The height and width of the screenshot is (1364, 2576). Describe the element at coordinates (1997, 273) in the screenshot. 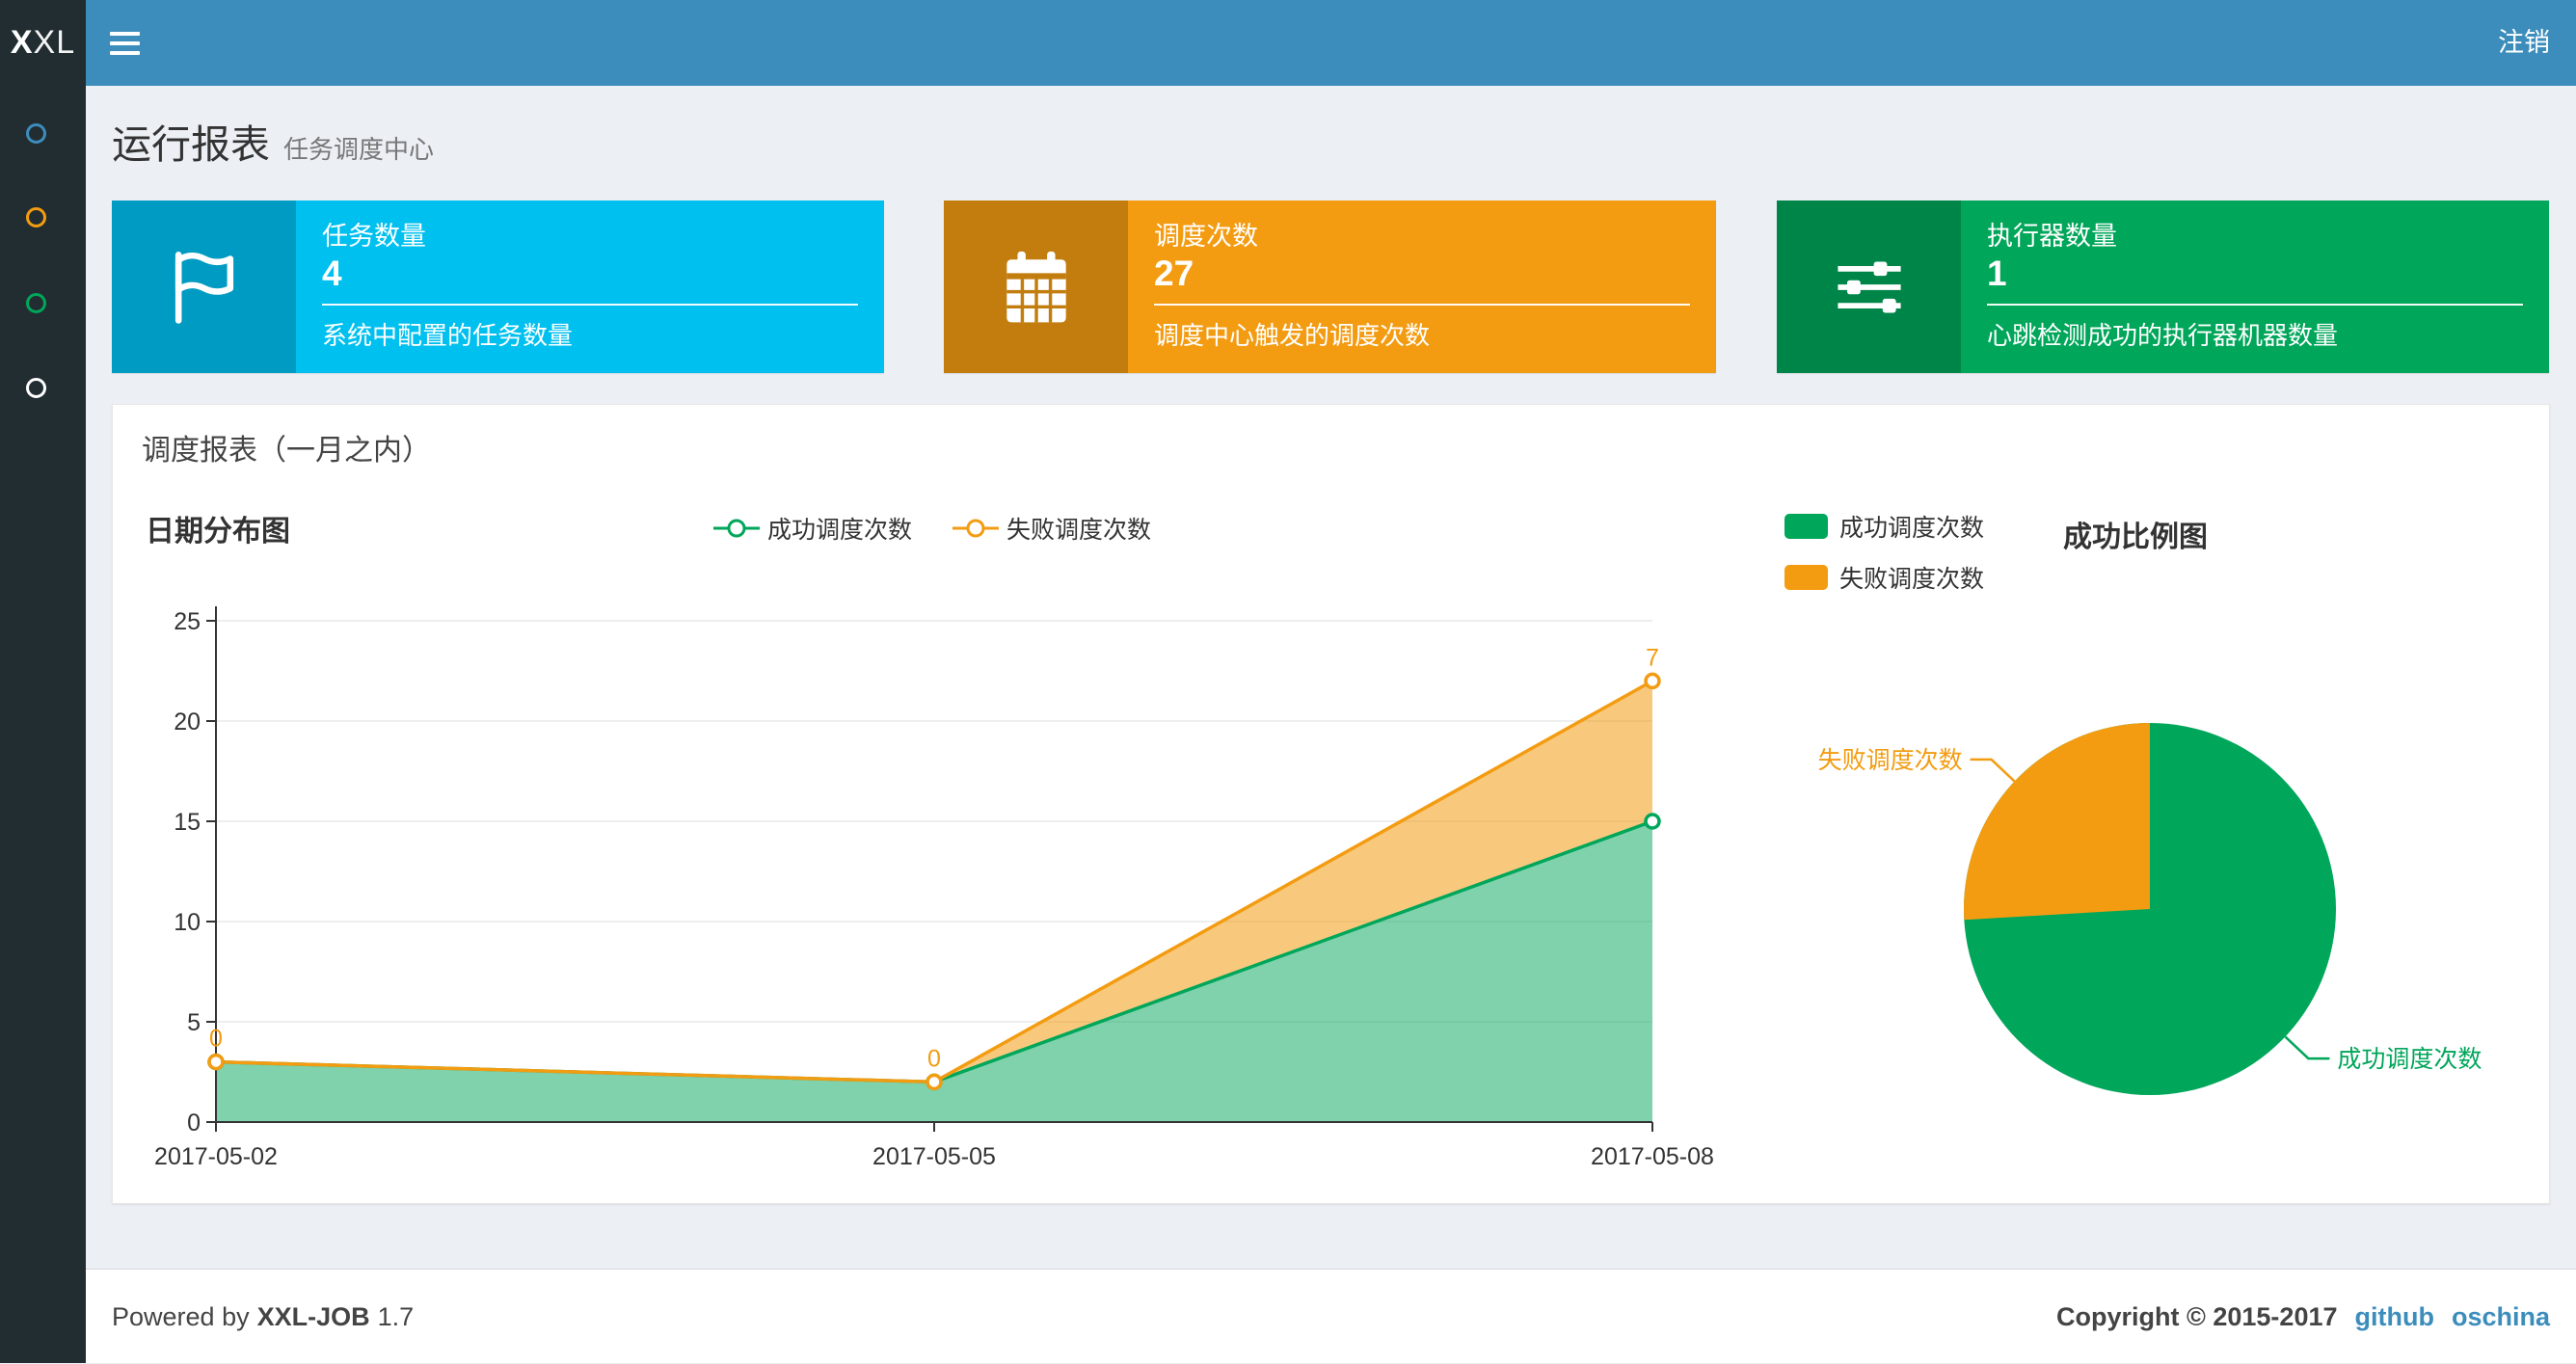

I see `info-box-value: 1` at that location.